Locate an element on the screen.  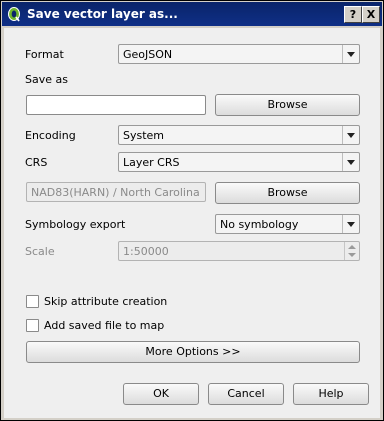
save-as-input is located at coordinates (116, 105).